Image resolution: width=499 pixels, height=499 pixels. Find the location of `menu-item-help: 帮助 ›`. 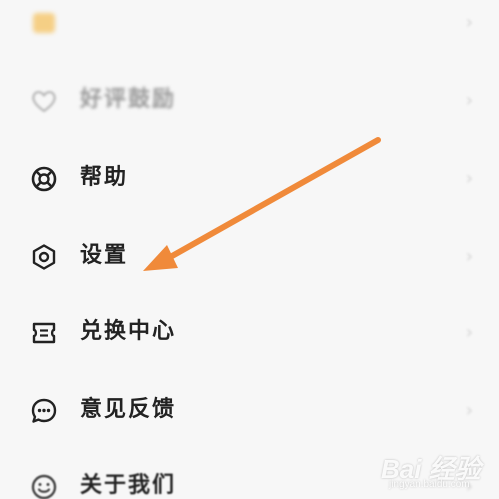

menu-item-help: 帮助 › is located at coordinates (249, 178).